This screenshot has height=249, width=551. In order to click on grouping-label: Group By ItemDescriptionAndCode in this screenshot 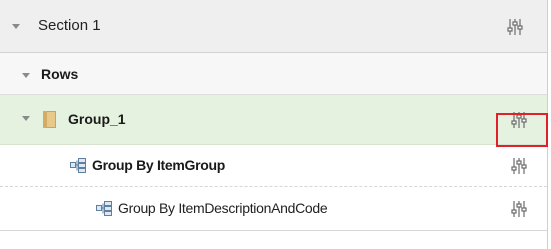, I will do `click(223, 208)`.